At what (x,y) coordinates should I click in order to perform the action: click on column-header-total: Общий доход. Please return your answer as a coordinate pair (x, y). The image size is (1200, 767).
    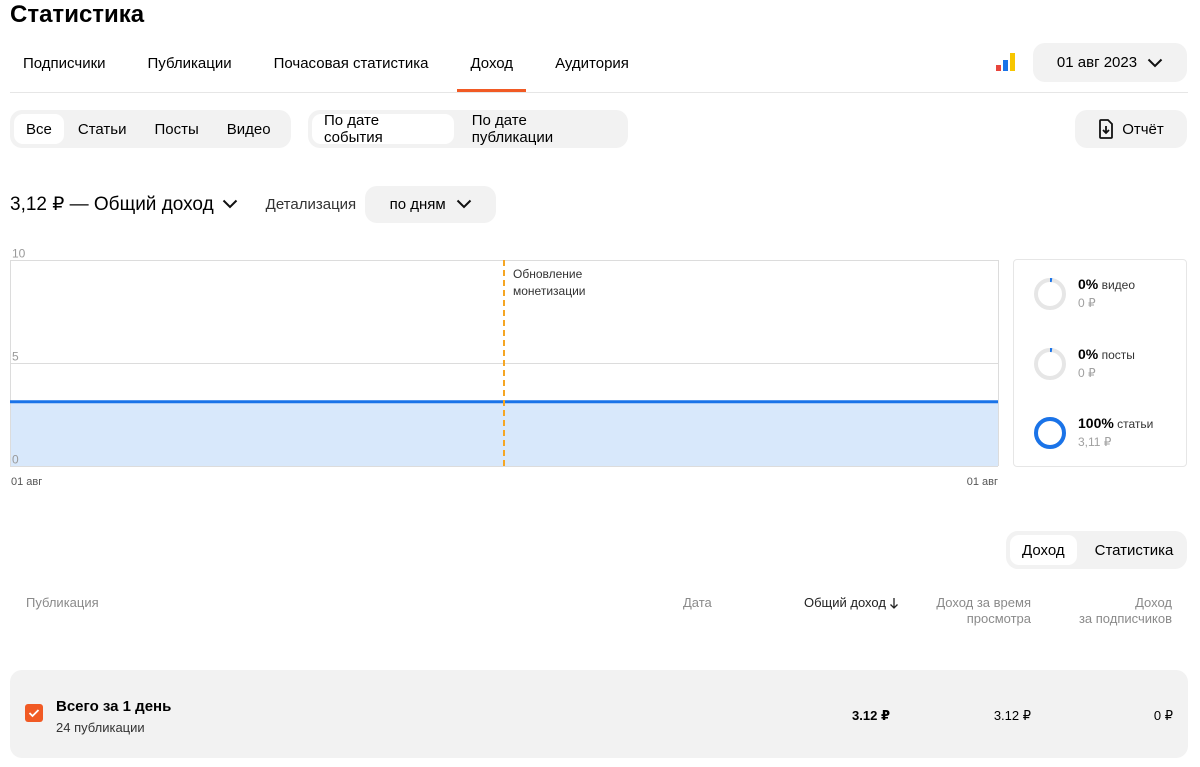
    Looking at the image, I should click on (851, 603).